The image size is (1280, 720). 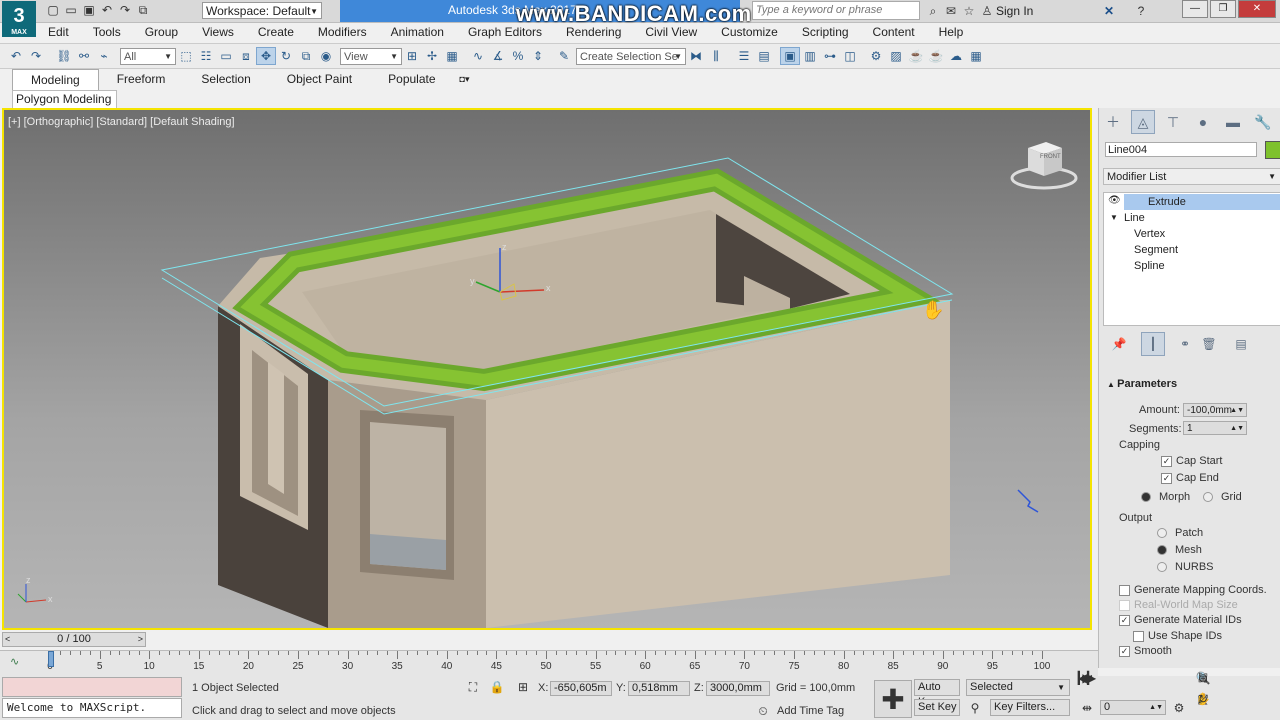 What do you see at coordinates (262, 10) in the screenshot?
I see `workspace-dropdown: Workspace: Default ▼` at bounding box center [262, 10].